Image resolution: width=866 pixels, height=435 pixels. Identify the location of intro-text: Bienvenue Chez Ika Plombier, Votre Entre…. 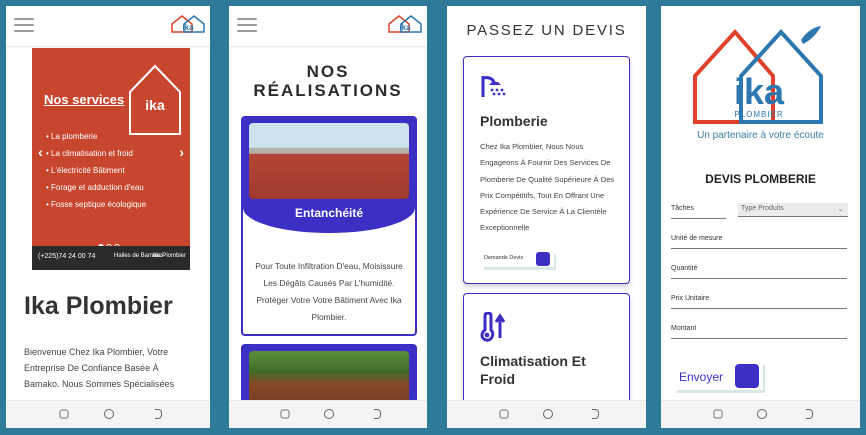
(99, 368).